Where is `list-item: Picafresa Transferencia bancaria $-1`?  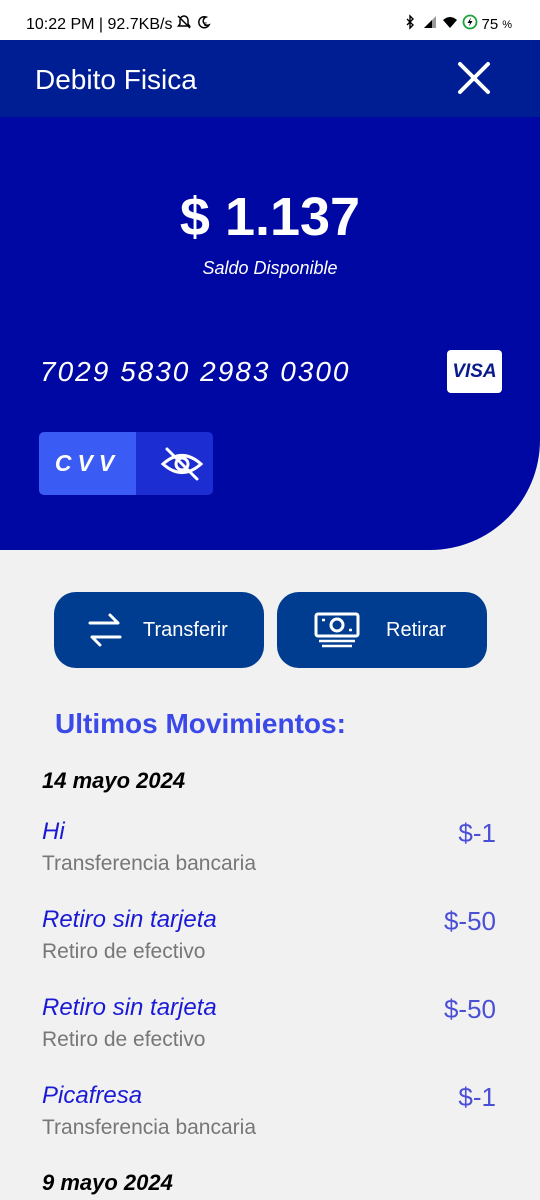 list-item: Picafresa Transferencia bancaria $-1 is located at coordinates (271, 1117).